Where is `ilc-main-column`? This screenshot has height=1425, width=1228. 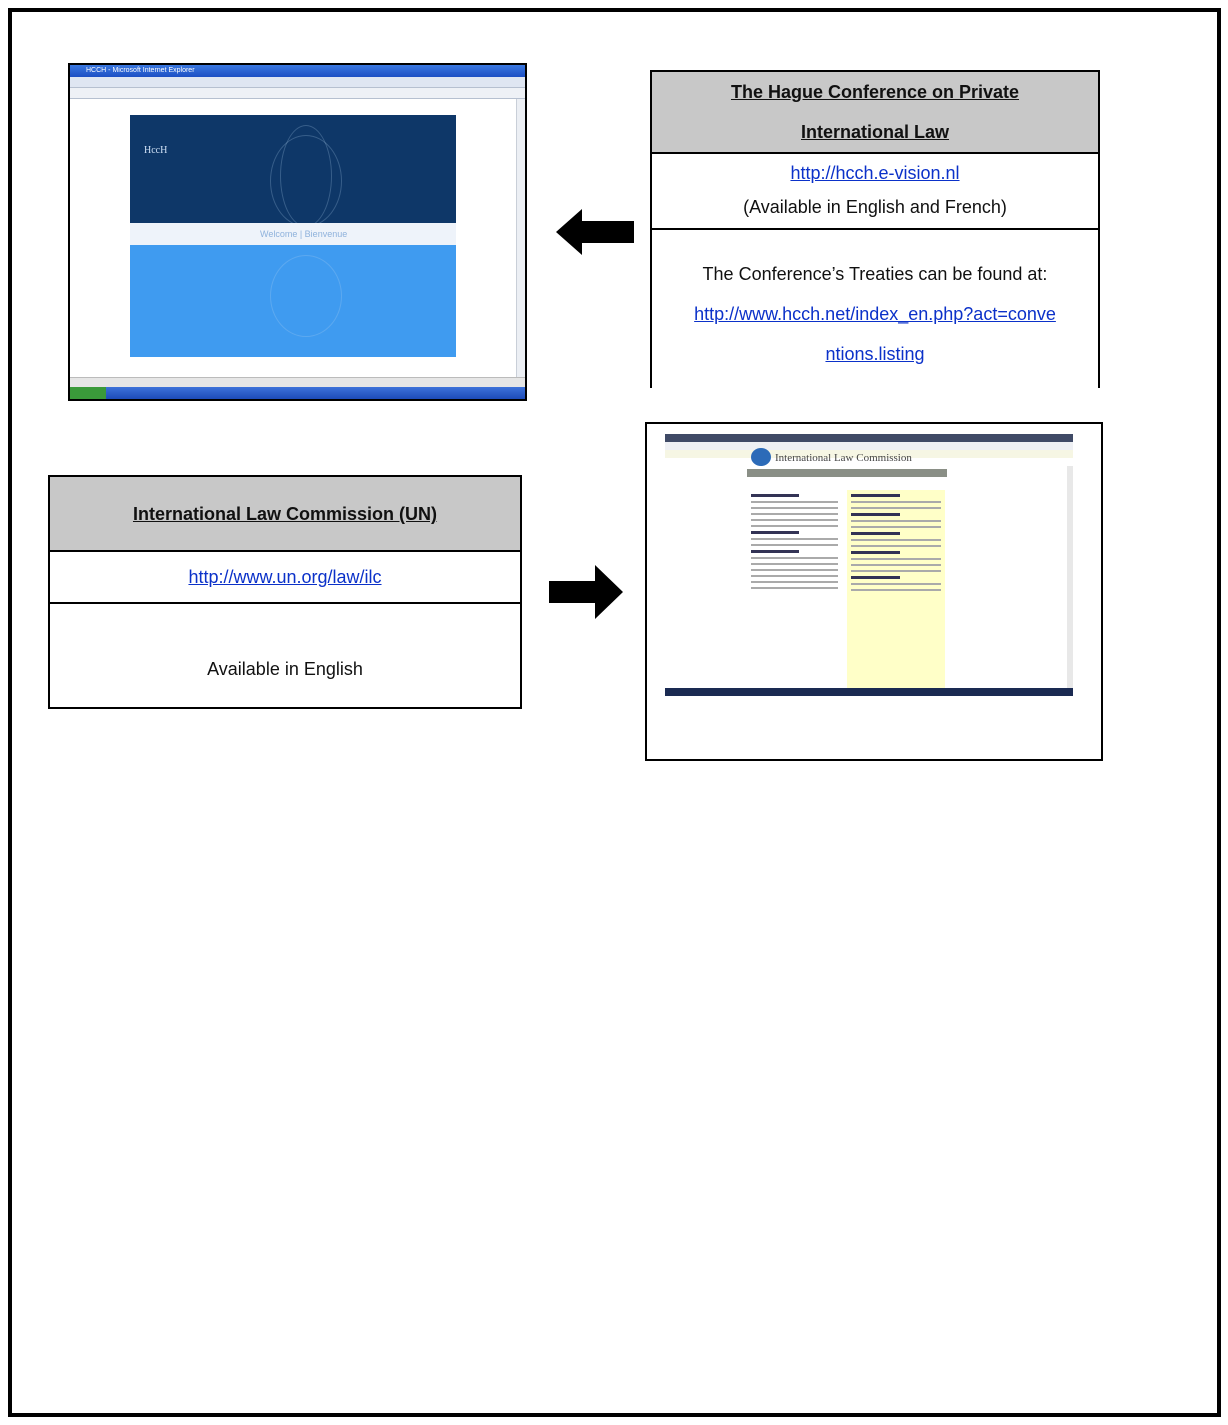
ilc-main-column is located at coordinates (794, 585).